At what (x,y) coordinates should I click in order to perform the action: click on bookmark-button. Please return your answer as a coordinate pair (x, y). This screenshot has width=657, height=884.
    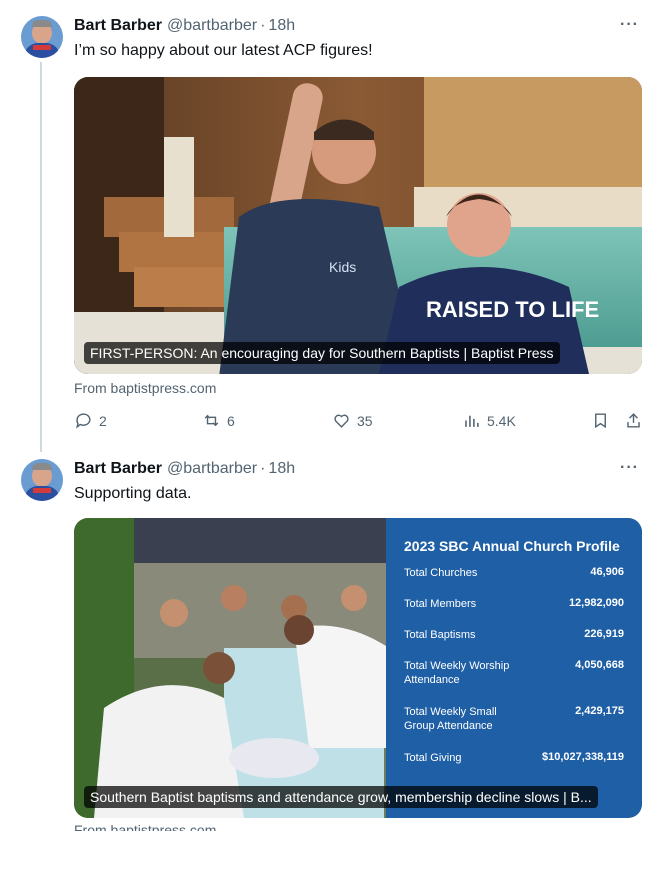
    Looking at the image, I should click on (600, 420).